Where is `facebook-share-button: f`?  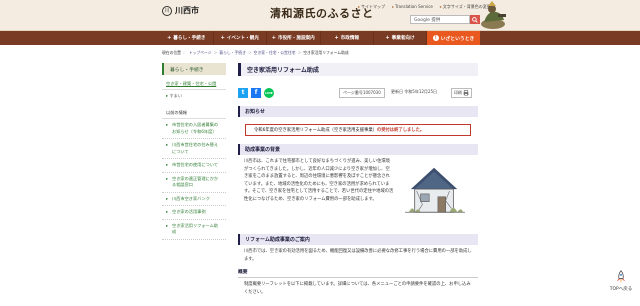
facebook-share-button: f is located at coordinates (256, 92).